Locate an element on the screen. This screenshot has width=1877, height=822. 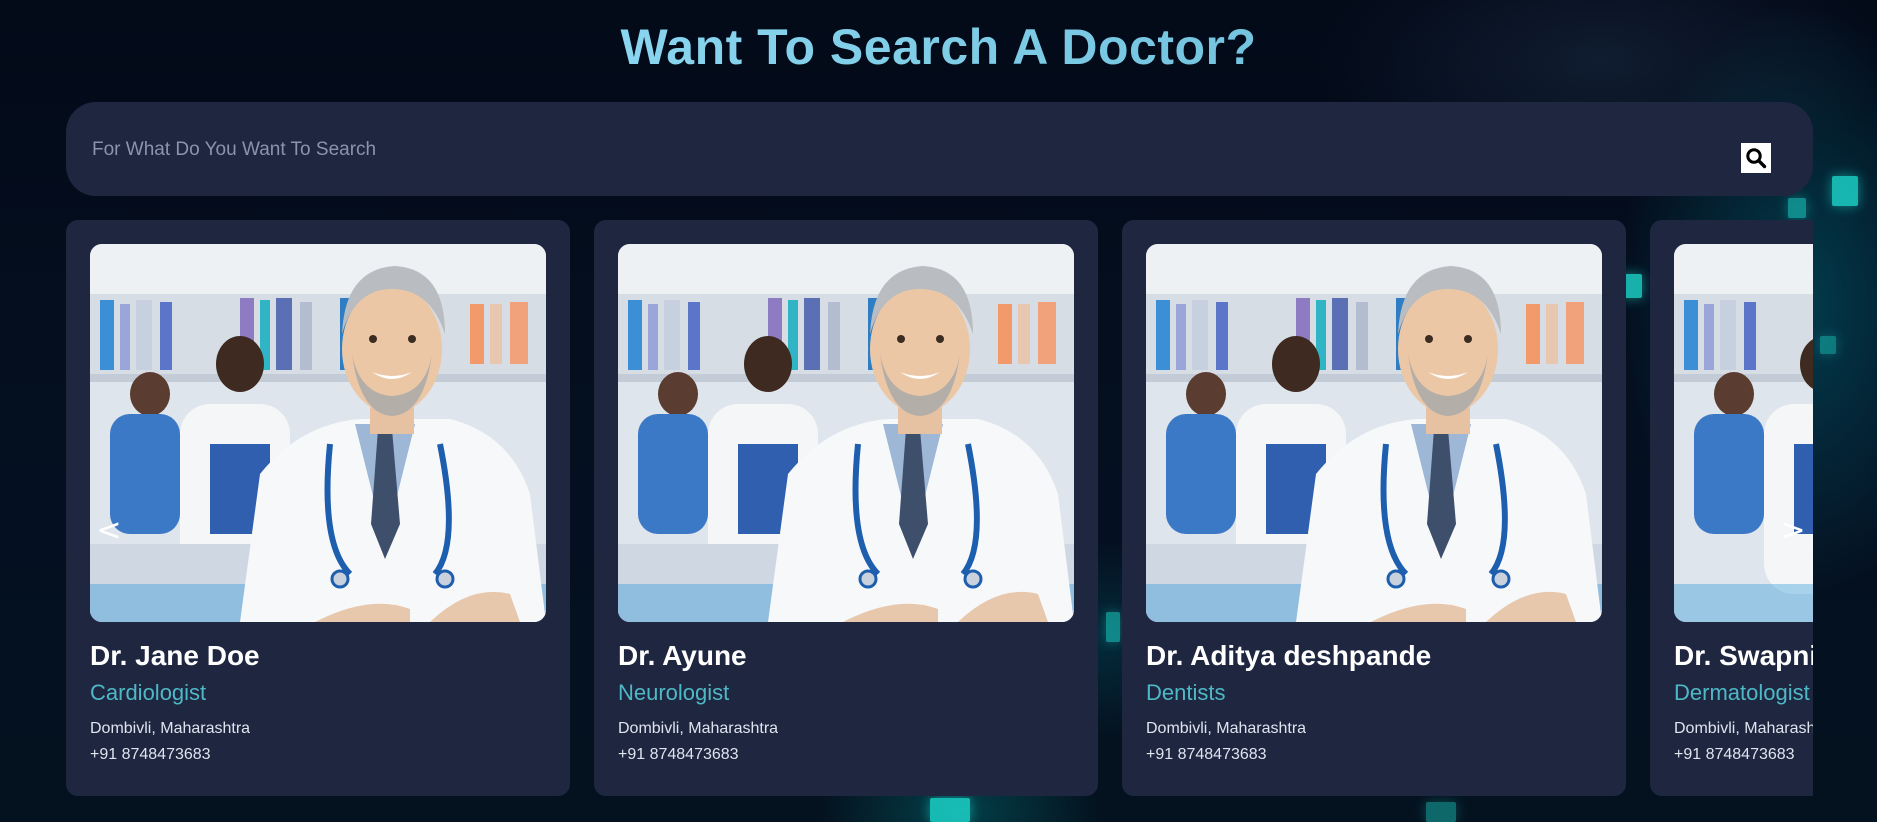
doctor-name: Dr. Aditya deshpande is located at coordinates (1289, 655).